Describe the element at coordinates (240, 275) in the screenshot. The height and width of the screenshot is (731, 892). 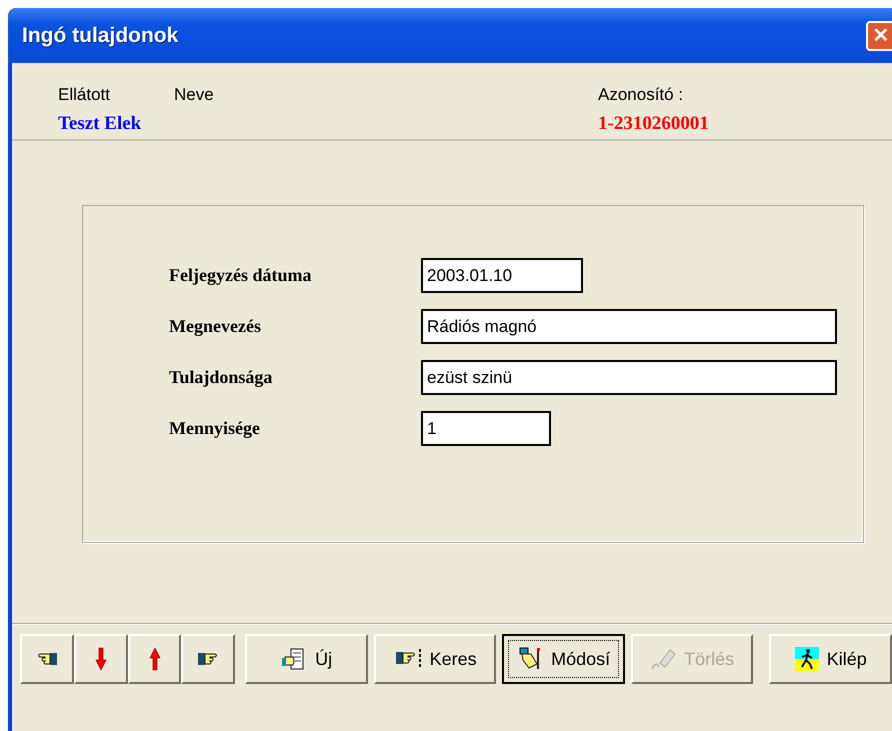
I see `field-label: Feljegyzés dátuma` at that location.